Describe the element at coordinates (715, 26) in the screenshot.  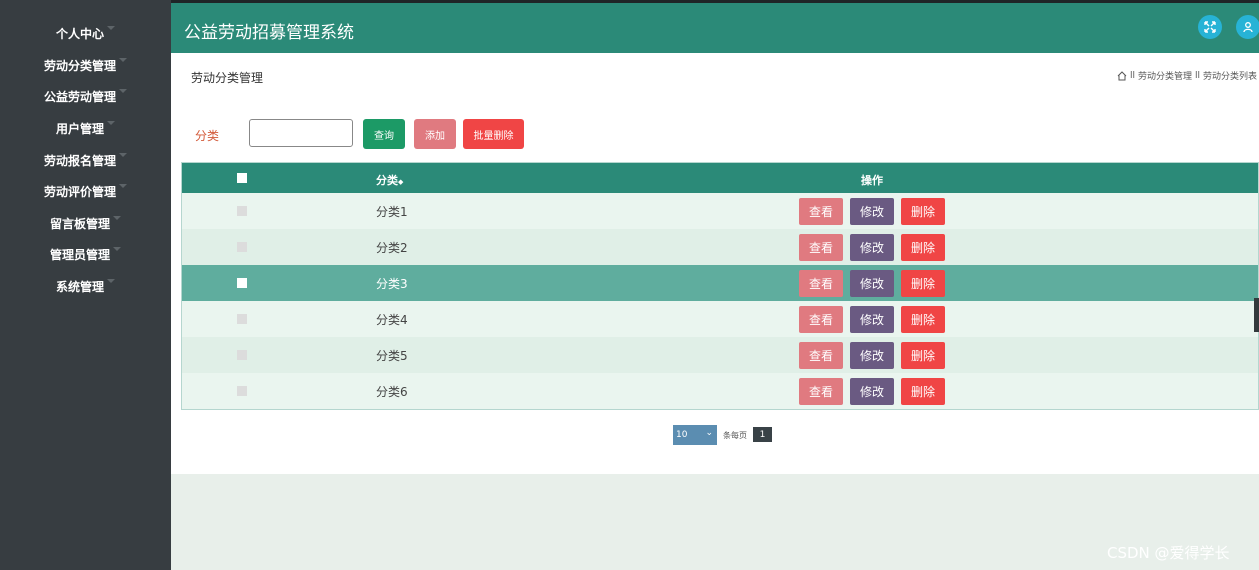
I see `top-header: 公益劳动招募管理系统` at that location.